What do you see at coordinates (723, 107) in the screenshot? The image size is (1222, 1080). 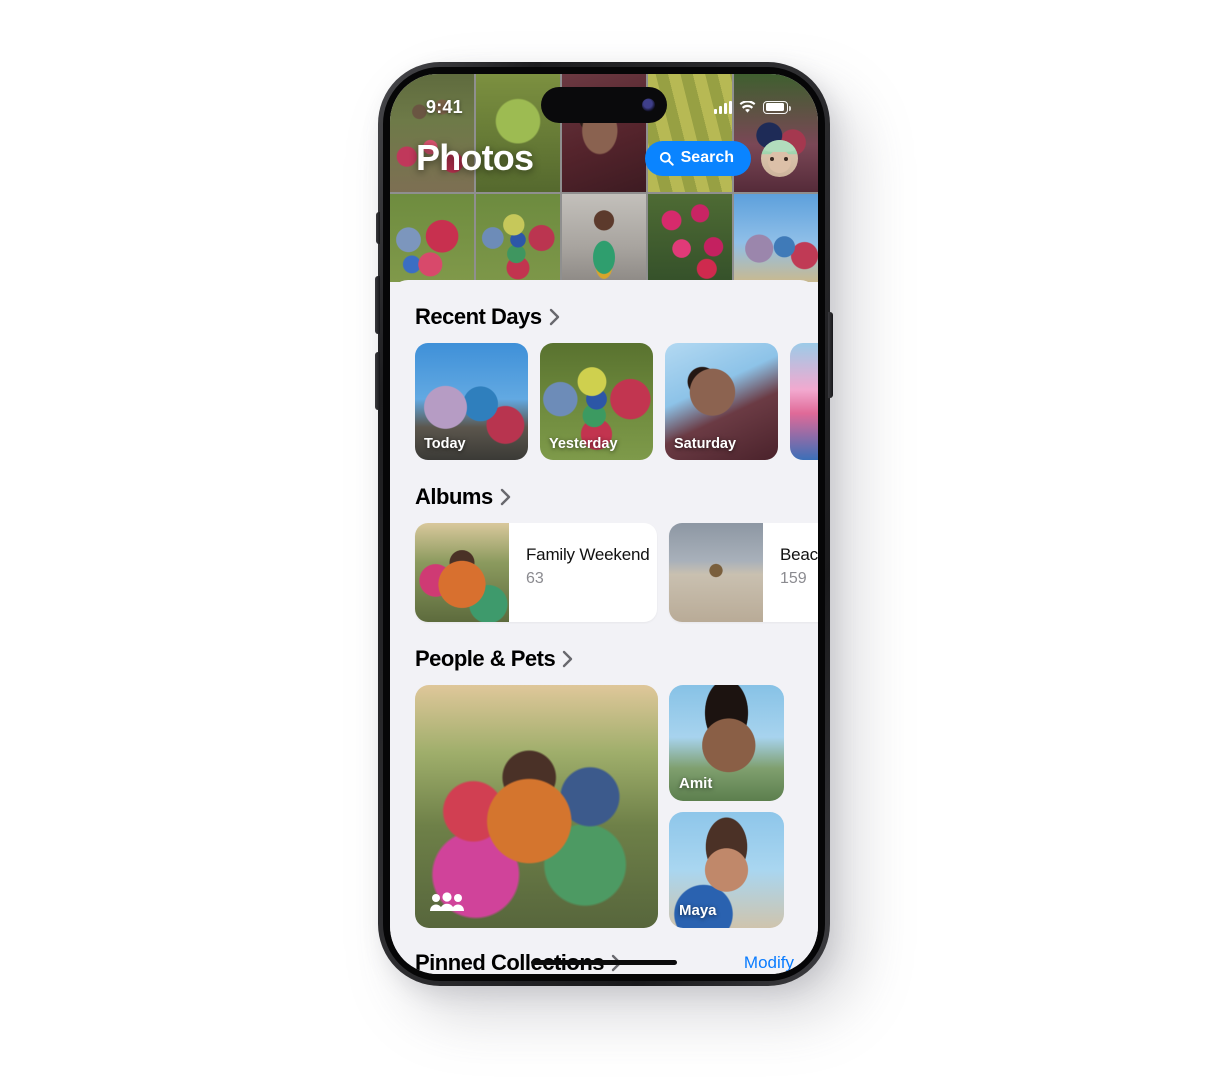 I see `signal-bars-icon` at bounding box center [723, 107].